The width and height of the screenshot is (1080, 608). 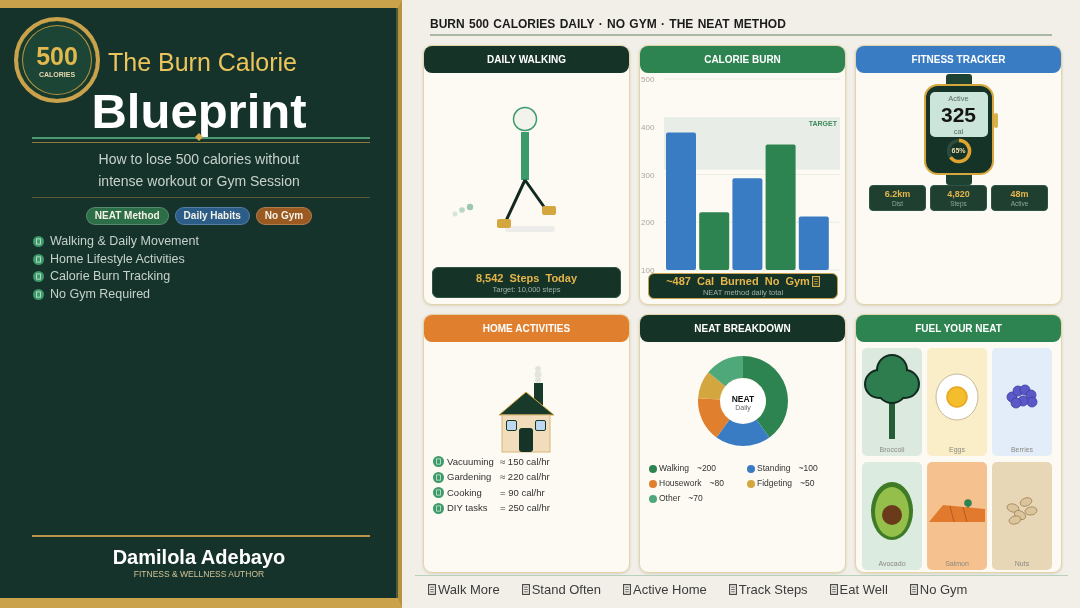 What do you see at coordinates (525, 477) in the screenshot?
I see `activity-rate: ≈ 220 cal/hr` at bounding box center [525, 477].